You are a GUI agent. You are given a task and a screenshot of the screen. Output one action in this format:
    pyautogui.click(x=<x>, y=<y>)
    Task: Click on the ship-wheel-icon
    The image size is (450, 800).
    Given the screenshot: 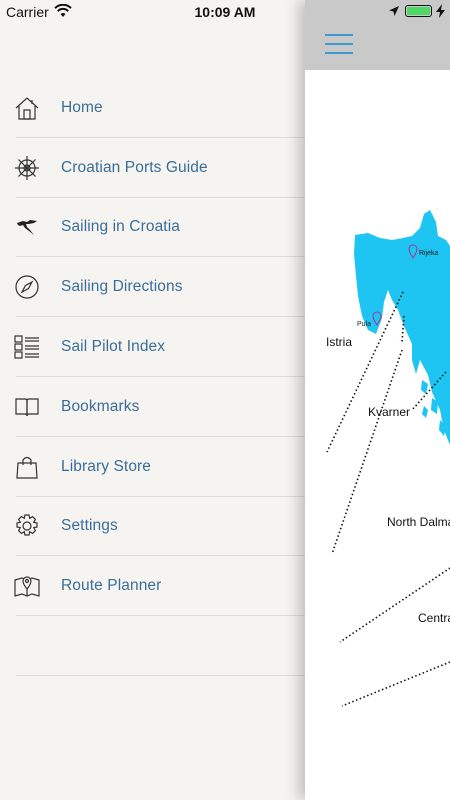 What is the action you would take?
    pyautogui.click(x=27, y=168)
    